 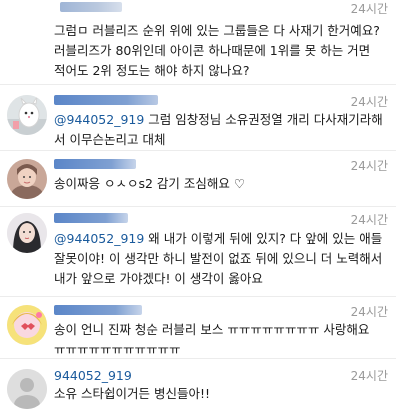 I want to click on comment-text: 소유 스타쉽이거든 병신들아!!, so click(x=132, y=393).